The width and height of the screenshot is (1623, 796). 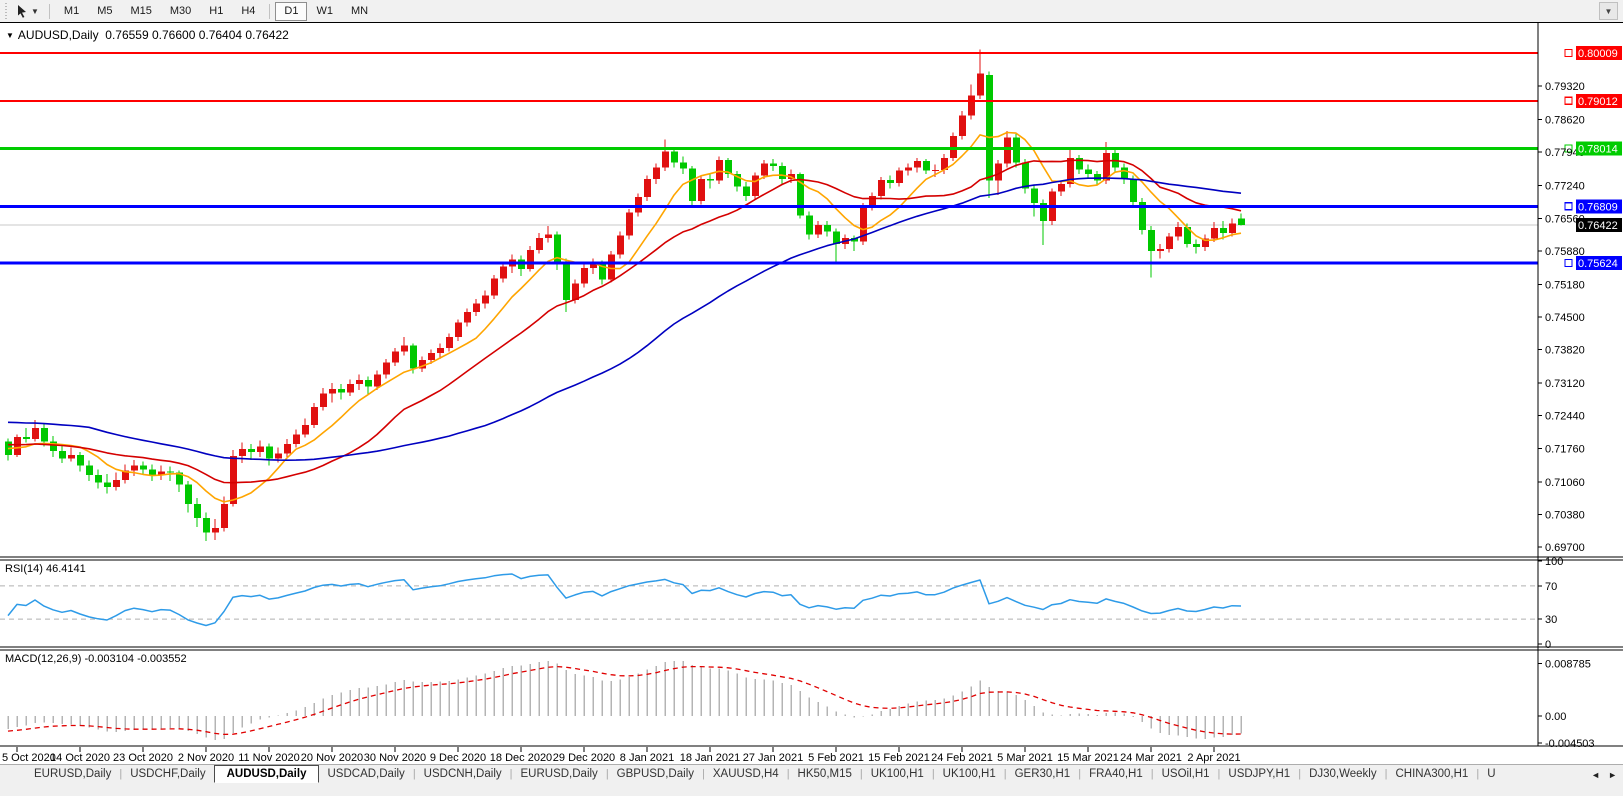 I want to click on svg-text: 0.75180, so click(x=1565, y=285).